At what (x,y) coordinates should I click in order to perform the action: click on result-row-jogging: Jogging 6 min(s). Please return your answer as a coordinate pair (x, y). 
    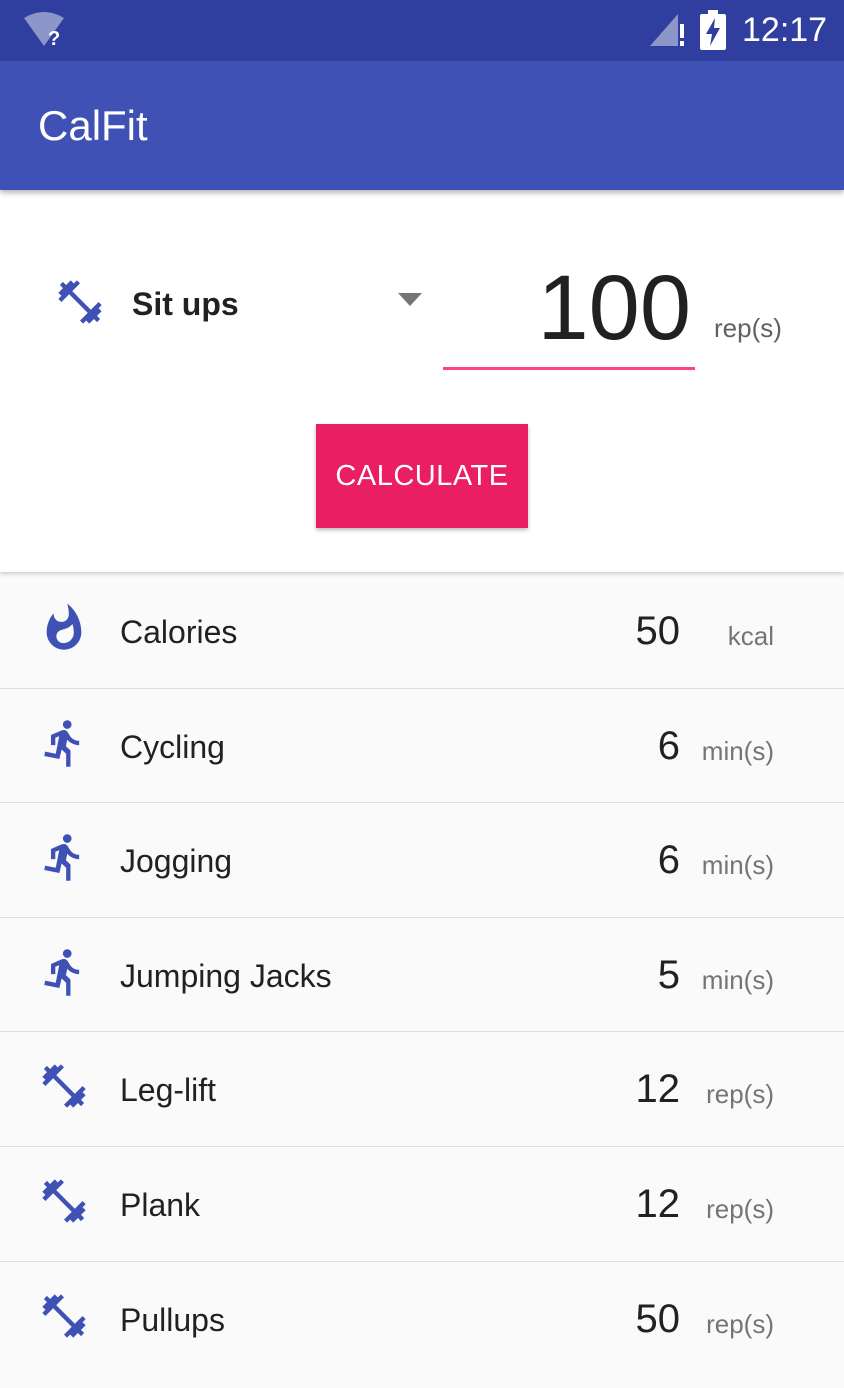
    Looking at the image, I should click on (422, 860).